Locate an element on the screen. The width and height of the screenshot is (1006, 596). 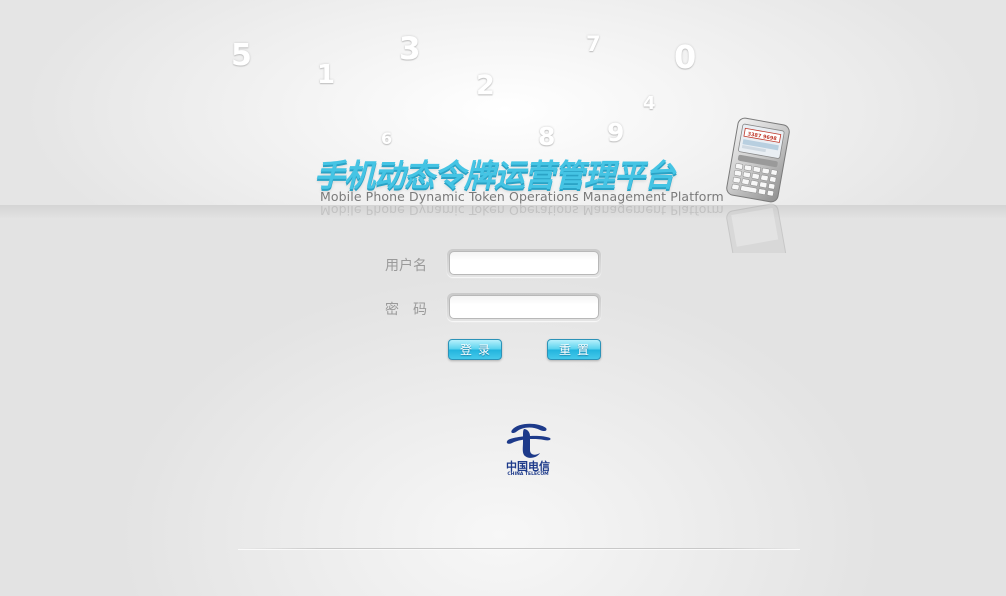
bg-digit: 3 is located at coordinates (410, 49).